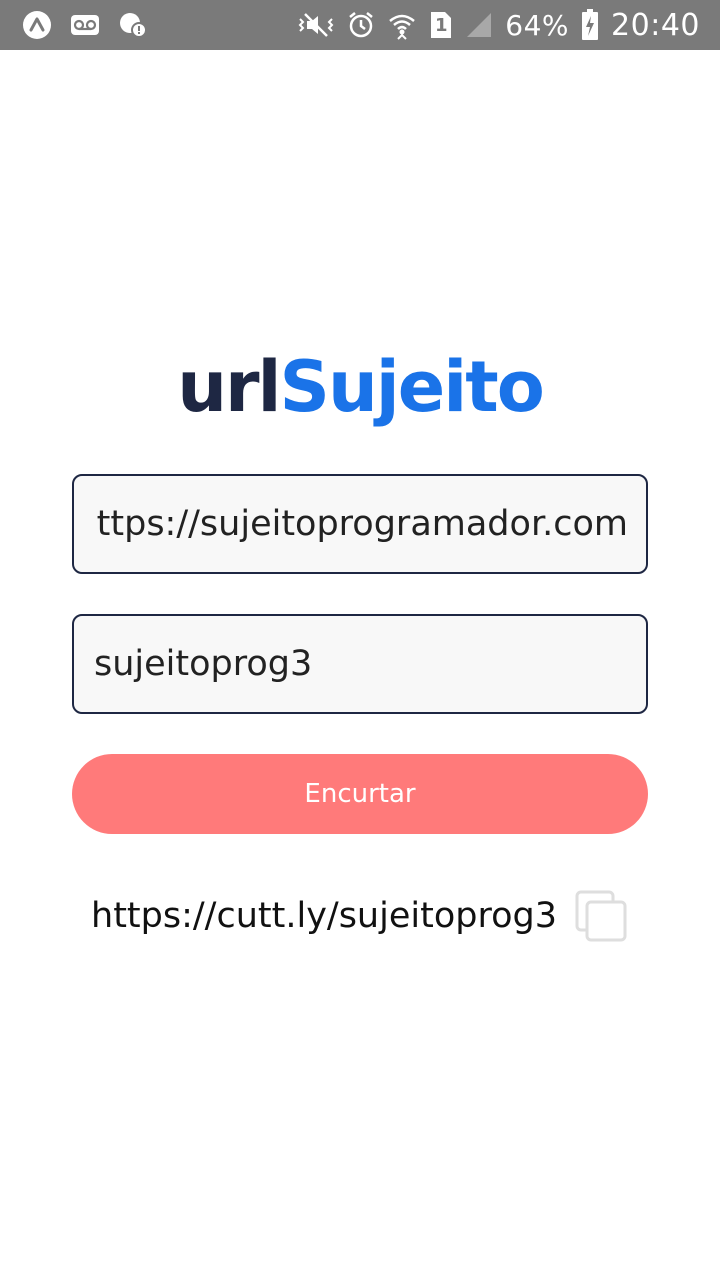  I want to click on alias-field, so click(360, 664).